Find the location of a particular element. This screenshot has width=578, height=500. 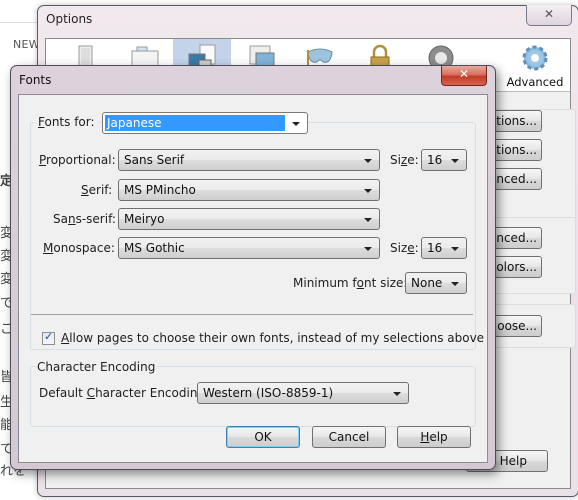

proportional-label: Proportional: is located at coordinates (77, 160).